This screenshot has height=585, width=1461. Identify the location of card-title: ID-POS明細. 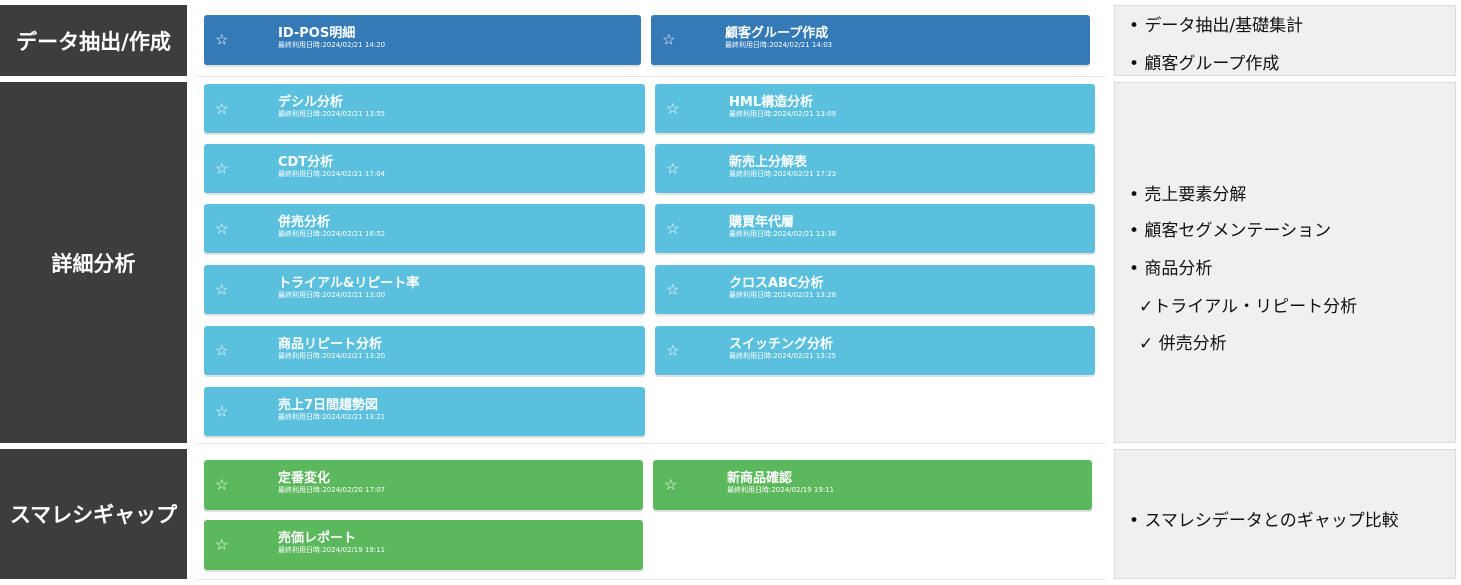
(317, 33).